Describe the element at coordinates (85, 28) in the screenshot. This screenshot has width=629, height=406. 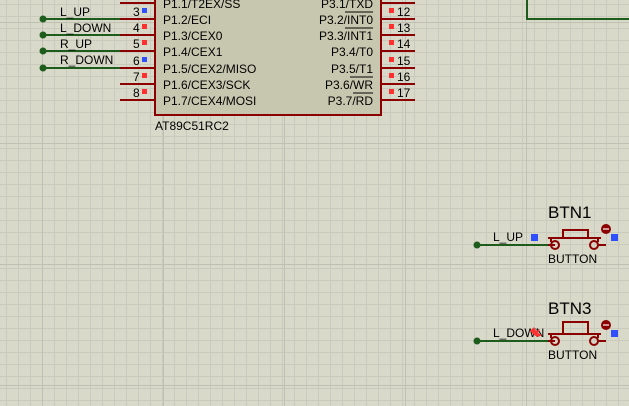
I see `net-label-l-down: L_DOWN` at that location.